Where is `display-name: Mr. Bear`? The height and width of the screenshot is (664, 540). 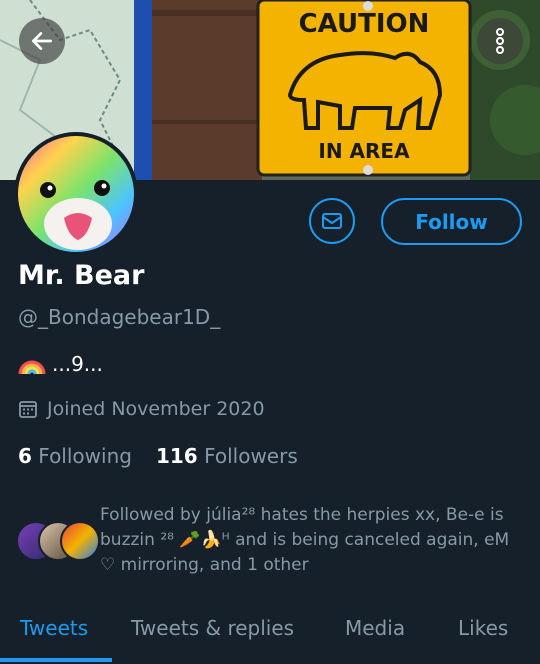 display-name: Mr. Bear is located at coordinates (81, 275).